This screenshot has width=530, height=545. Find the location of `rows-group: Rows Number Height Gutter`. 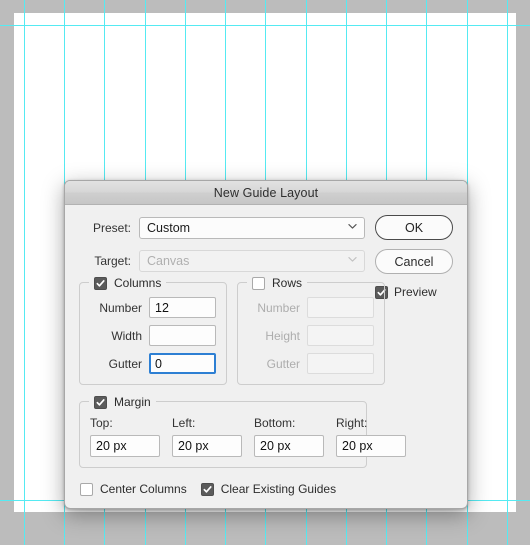

rows-group: Rows Number Height Gutter is located at coordinates (311, 330).